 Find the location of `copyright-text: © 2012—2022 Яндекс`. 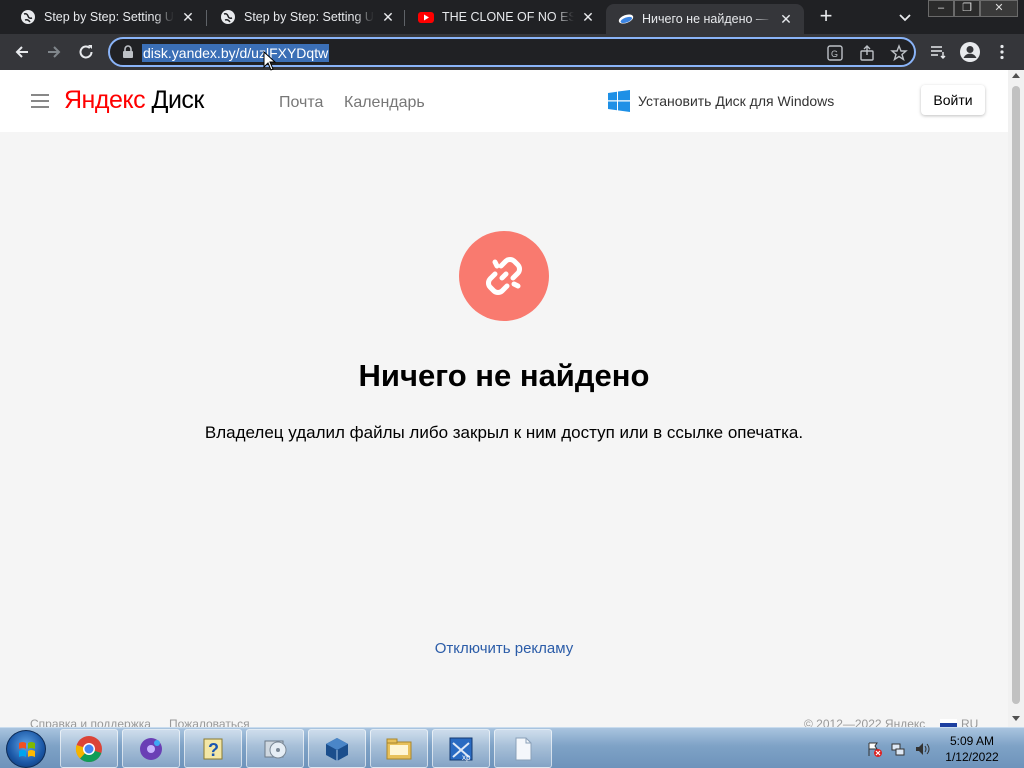

copyright-text: © 2012—2022 Яндекс is located at coordinates (865, 722).